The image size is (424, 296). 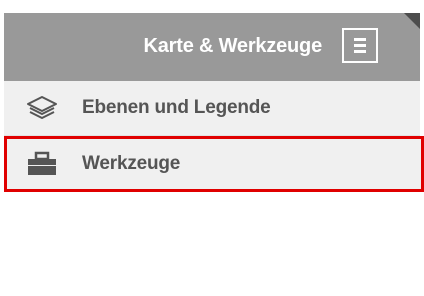 I want to click on panel-title: Karte & Werkzeuge, so click(x=232, y=46).